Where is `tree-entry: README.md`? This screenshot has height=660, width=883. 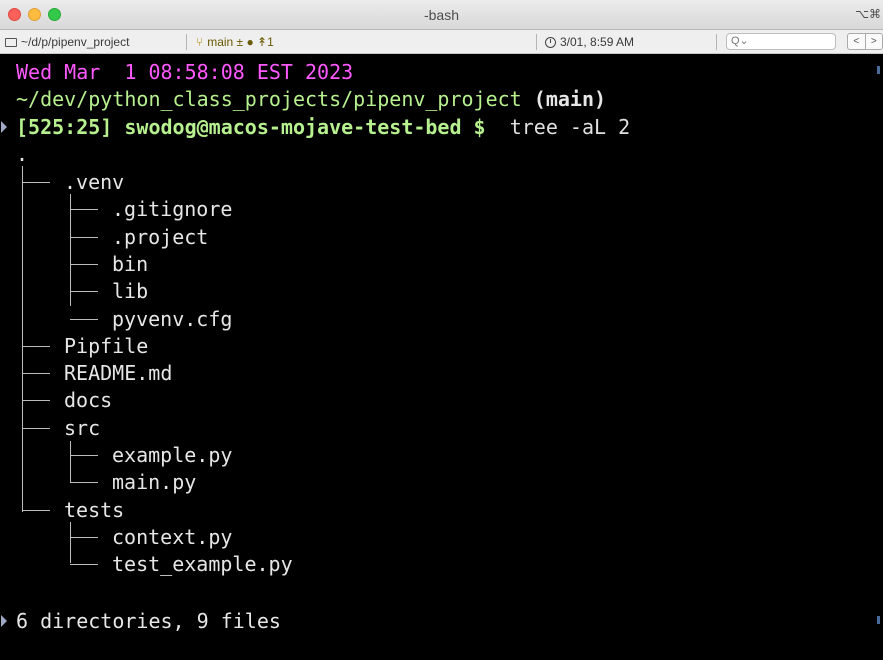
tree-entry: README.md is located at coordinates (118, 373).